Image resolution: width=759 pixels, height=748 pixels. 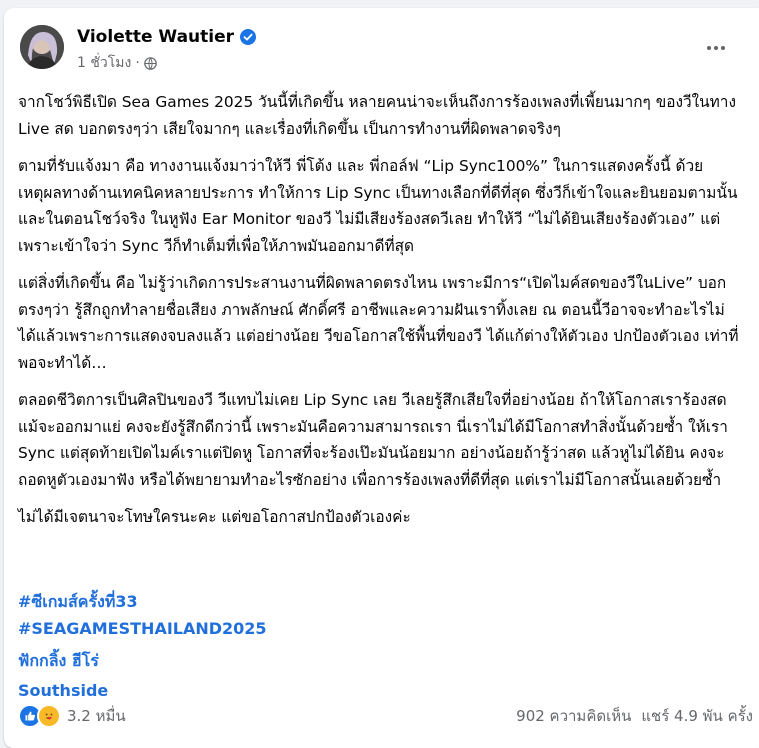 What do you see at coordinates (697, 716) in the screenshot?
I see `share-count: แชร์ 4.9 พัน ครั้ง` at bounding box center [697, 716].